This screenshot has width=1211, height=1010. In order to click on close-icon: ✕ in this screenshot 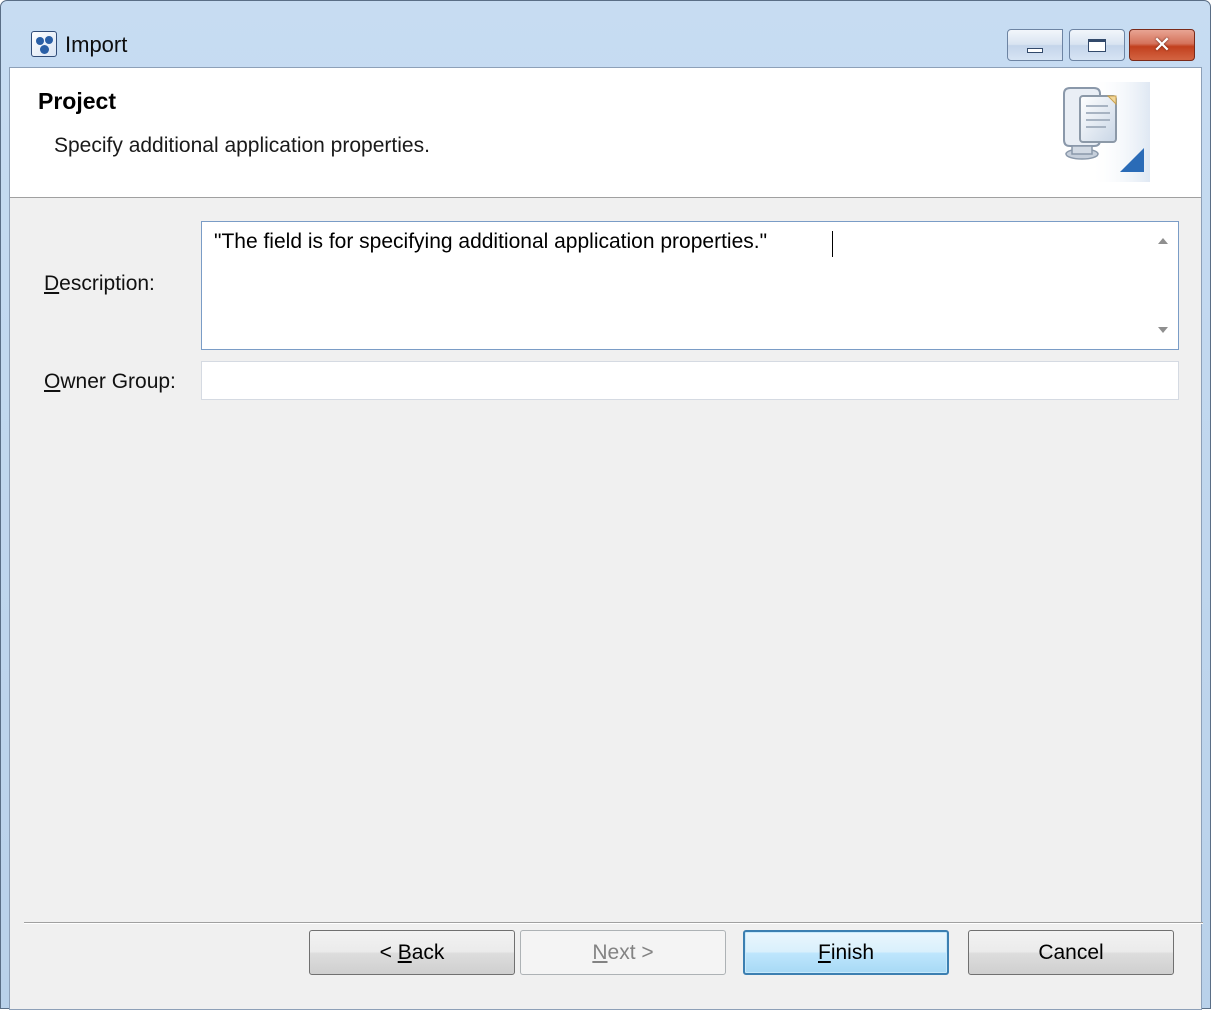, I will do `click(1162, 45)`.